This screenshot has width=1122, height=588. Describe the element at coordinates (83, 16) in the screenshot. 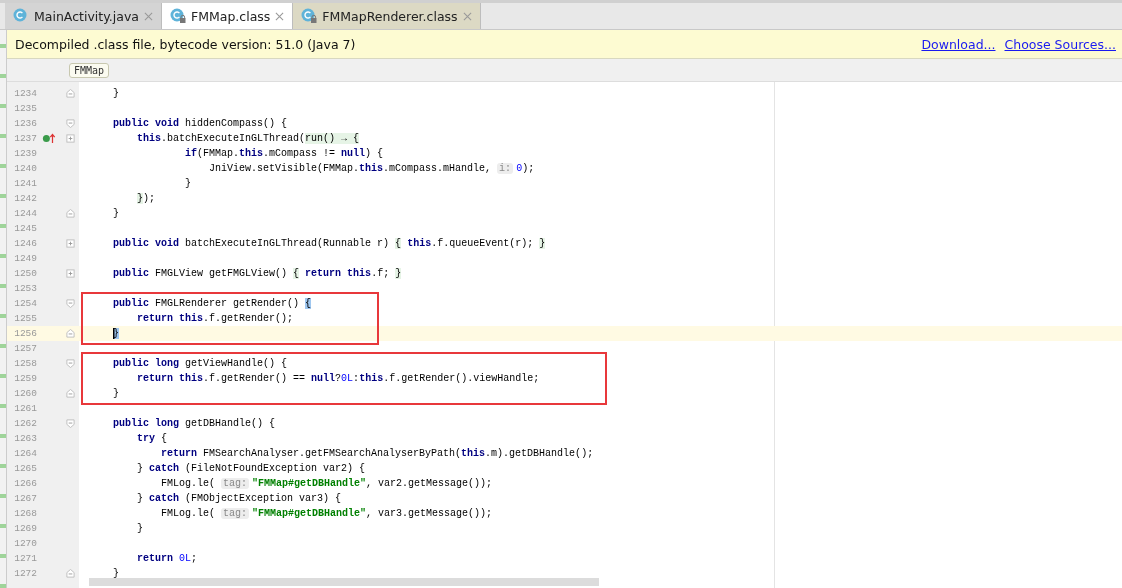

I see `editor-tab: MainActivity.java` at that location.